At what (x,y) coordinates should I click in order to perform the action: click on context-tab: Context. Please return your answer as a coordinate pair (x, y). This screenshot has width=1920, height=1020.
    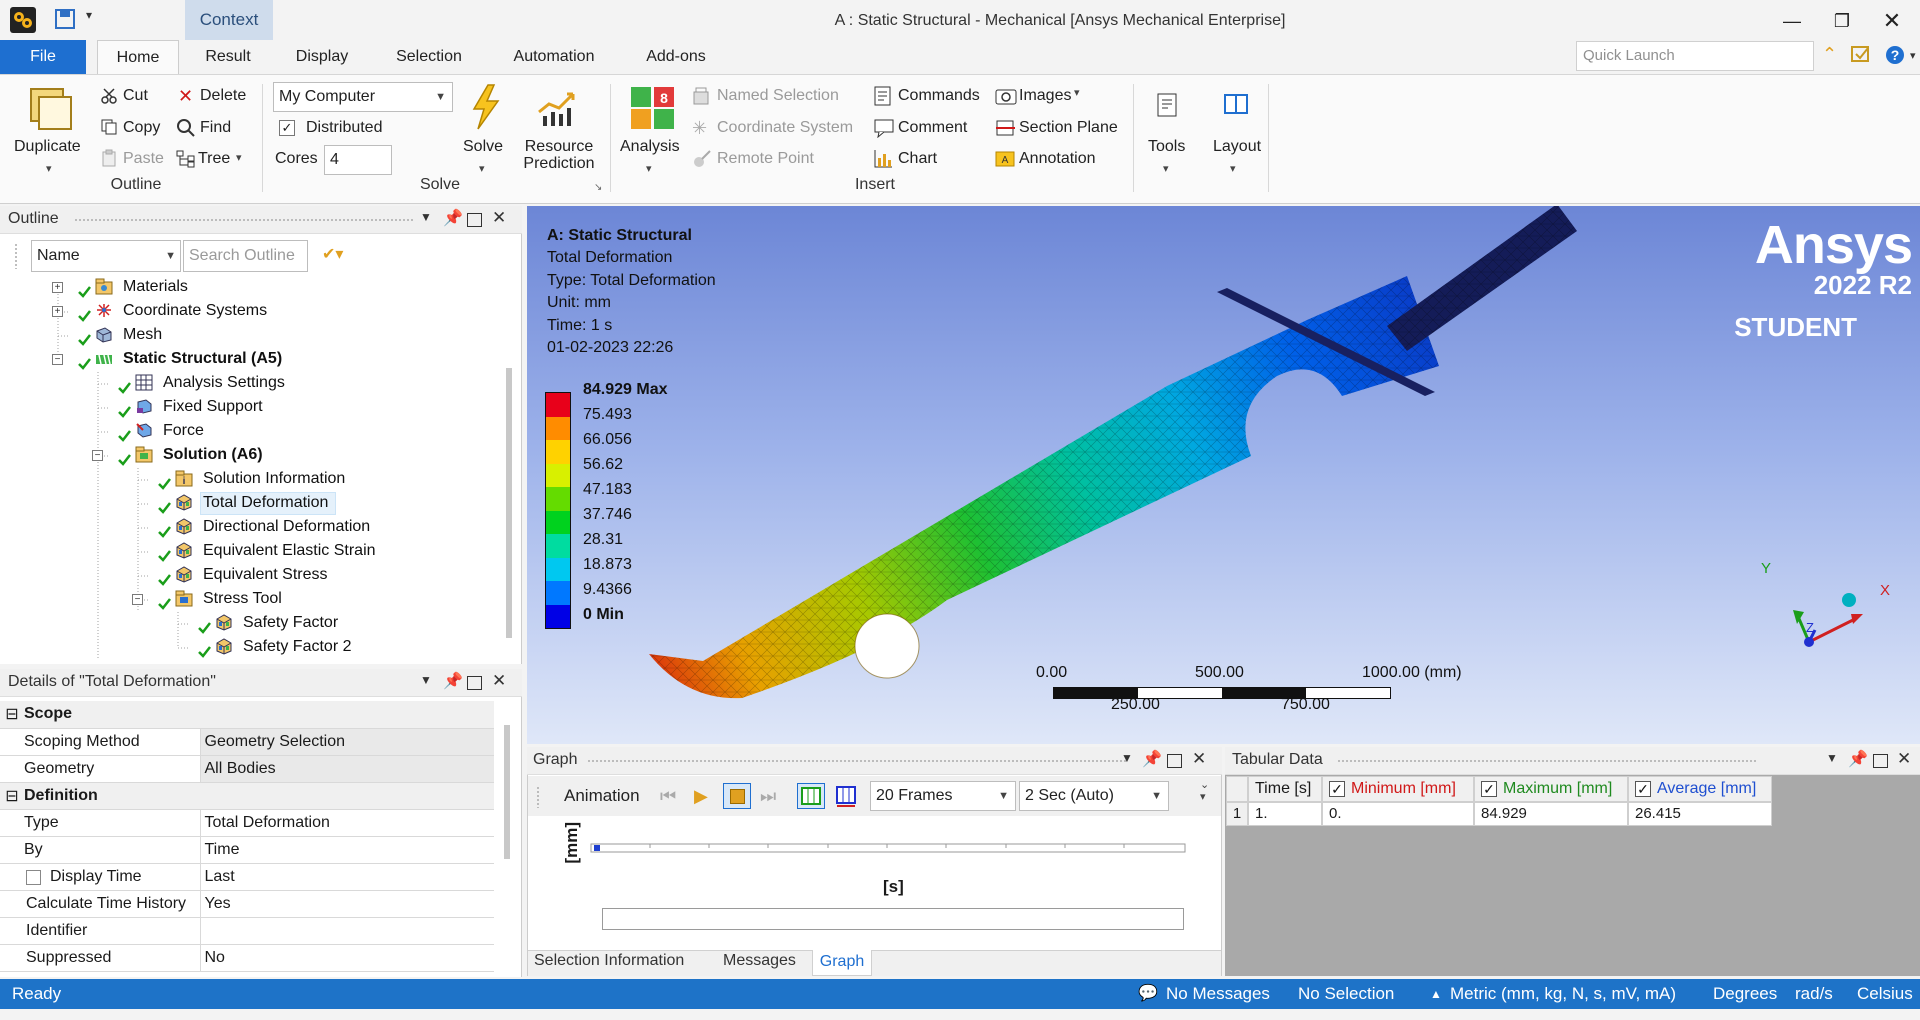
    Looking at the image, I should click on (229, 20).